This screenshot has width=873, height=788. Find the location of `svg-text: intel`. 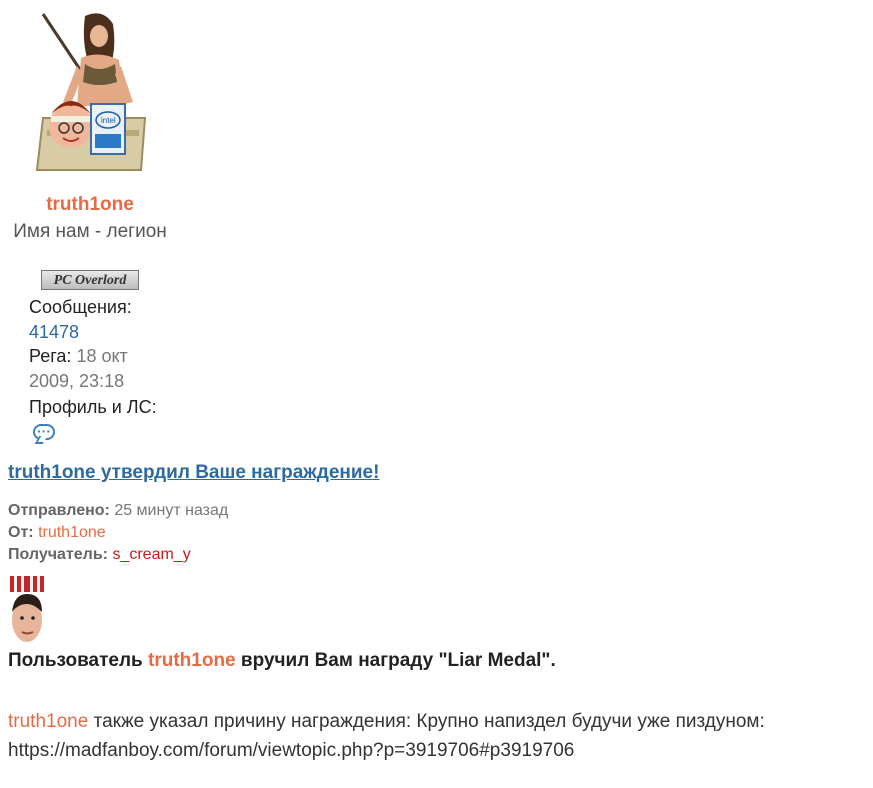

svg-text: intel is located at coordinates (108, 120).